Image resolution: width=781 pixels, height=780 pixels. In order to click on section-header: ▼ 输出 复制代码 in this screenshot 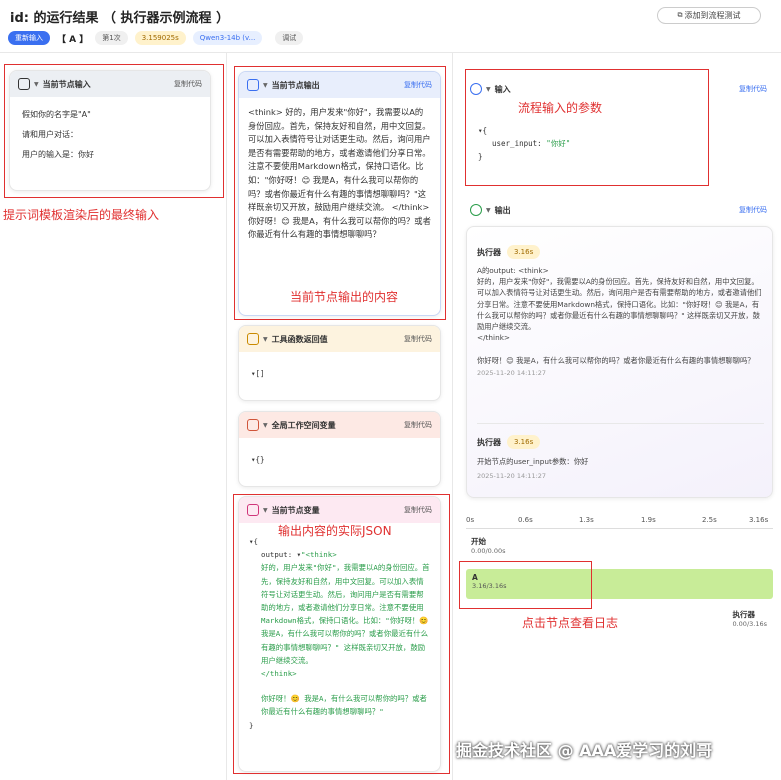, I will do `click(618, 210)`.